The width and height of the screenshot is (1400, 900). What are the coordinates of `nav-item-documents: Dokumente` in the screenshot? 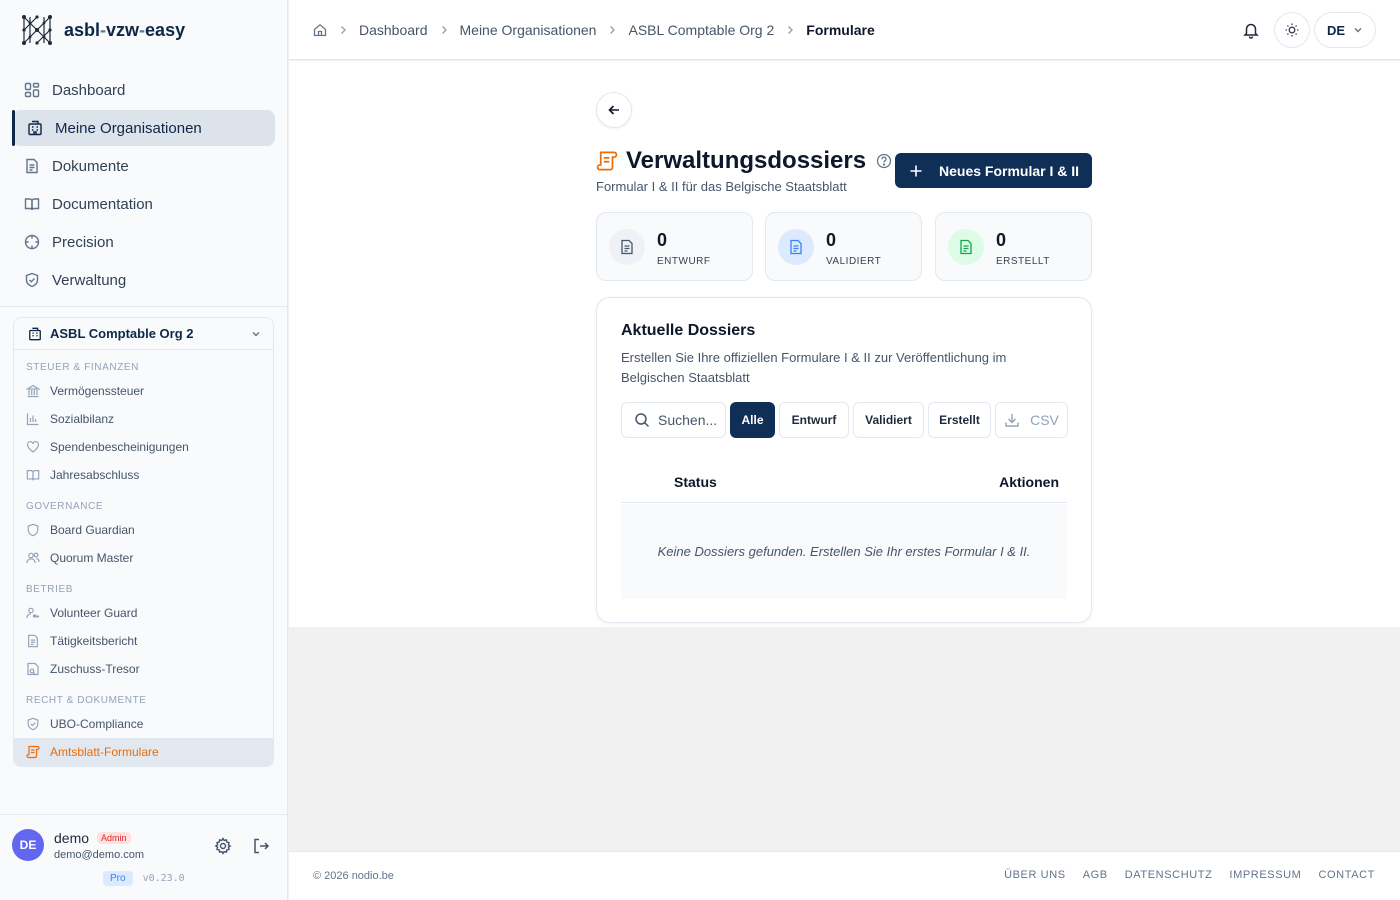 It's located at (143, 166).